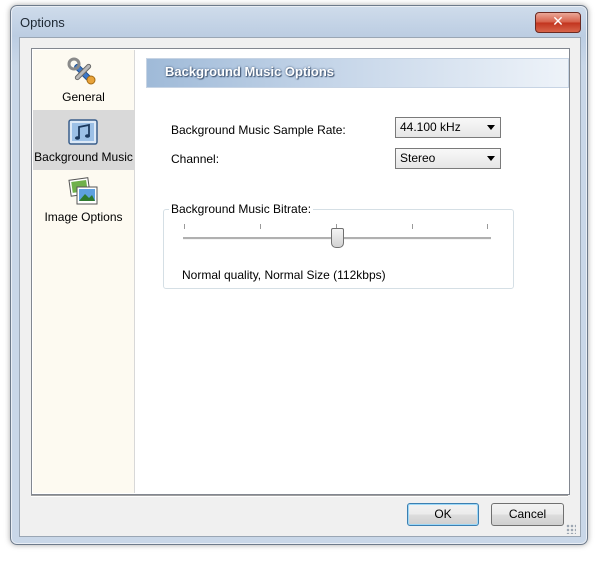  Describe the element at coordinates (558, 22) in the screenshot. I see `close-button: ✕` at that location.